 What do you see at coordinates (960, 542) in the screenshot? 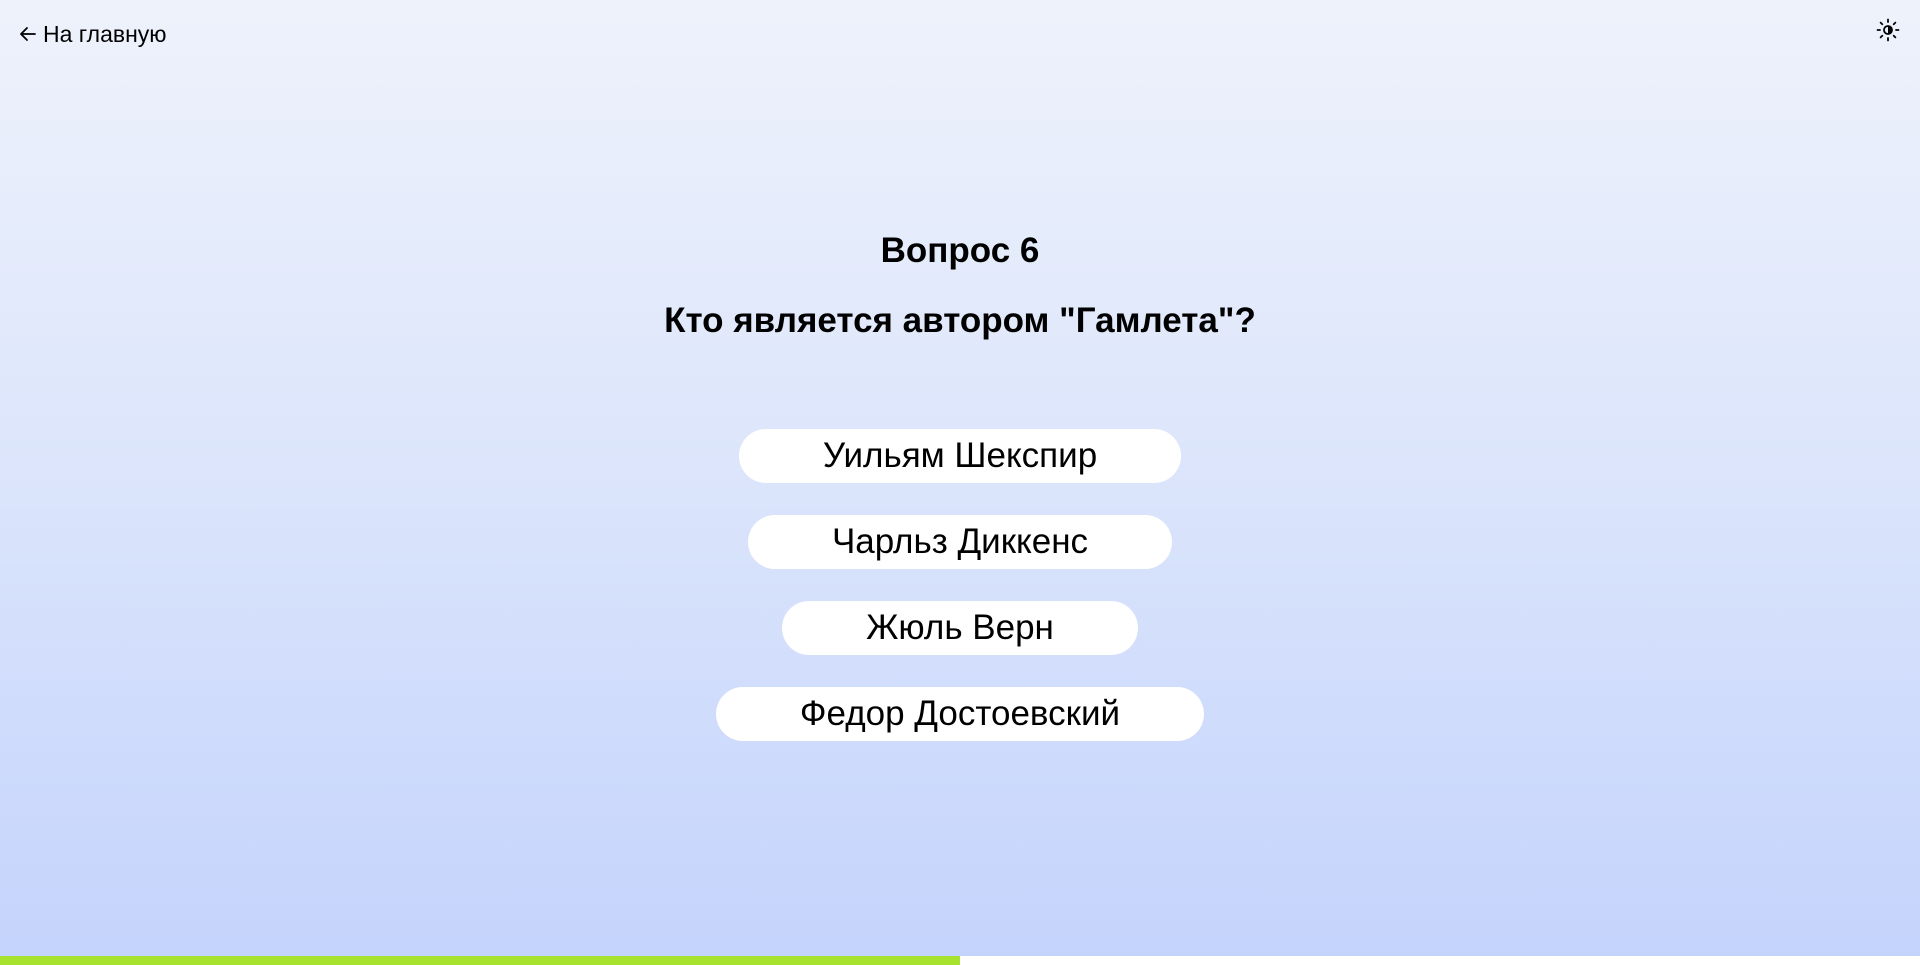
I see `answer-button: Чарльз Диккенс` at bounding box center [960, 542].